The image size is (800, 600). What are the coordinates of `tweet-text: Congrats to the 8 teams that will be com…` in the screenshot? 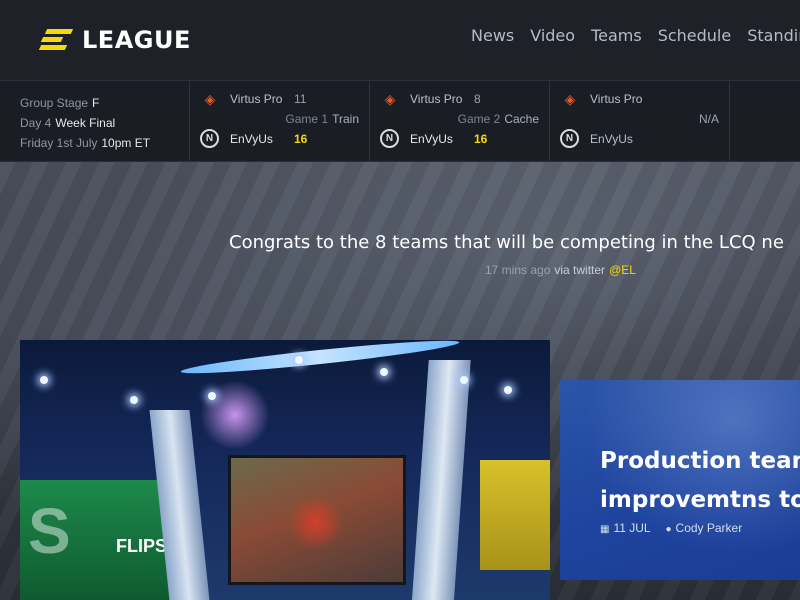 It's located at (506, 242).